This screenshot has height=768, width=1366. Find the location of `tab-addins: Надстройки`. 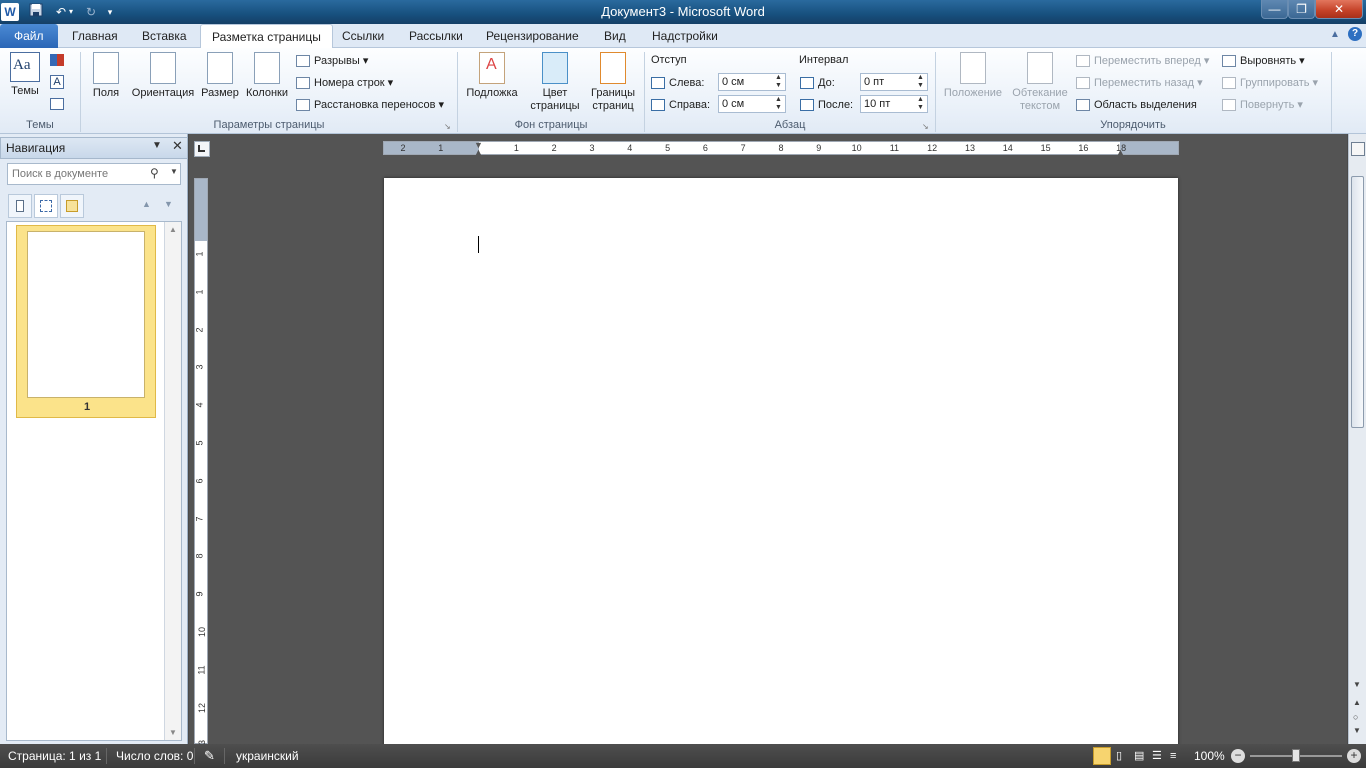

tab-addins: Надстройки is located at coordinates (685, 36).